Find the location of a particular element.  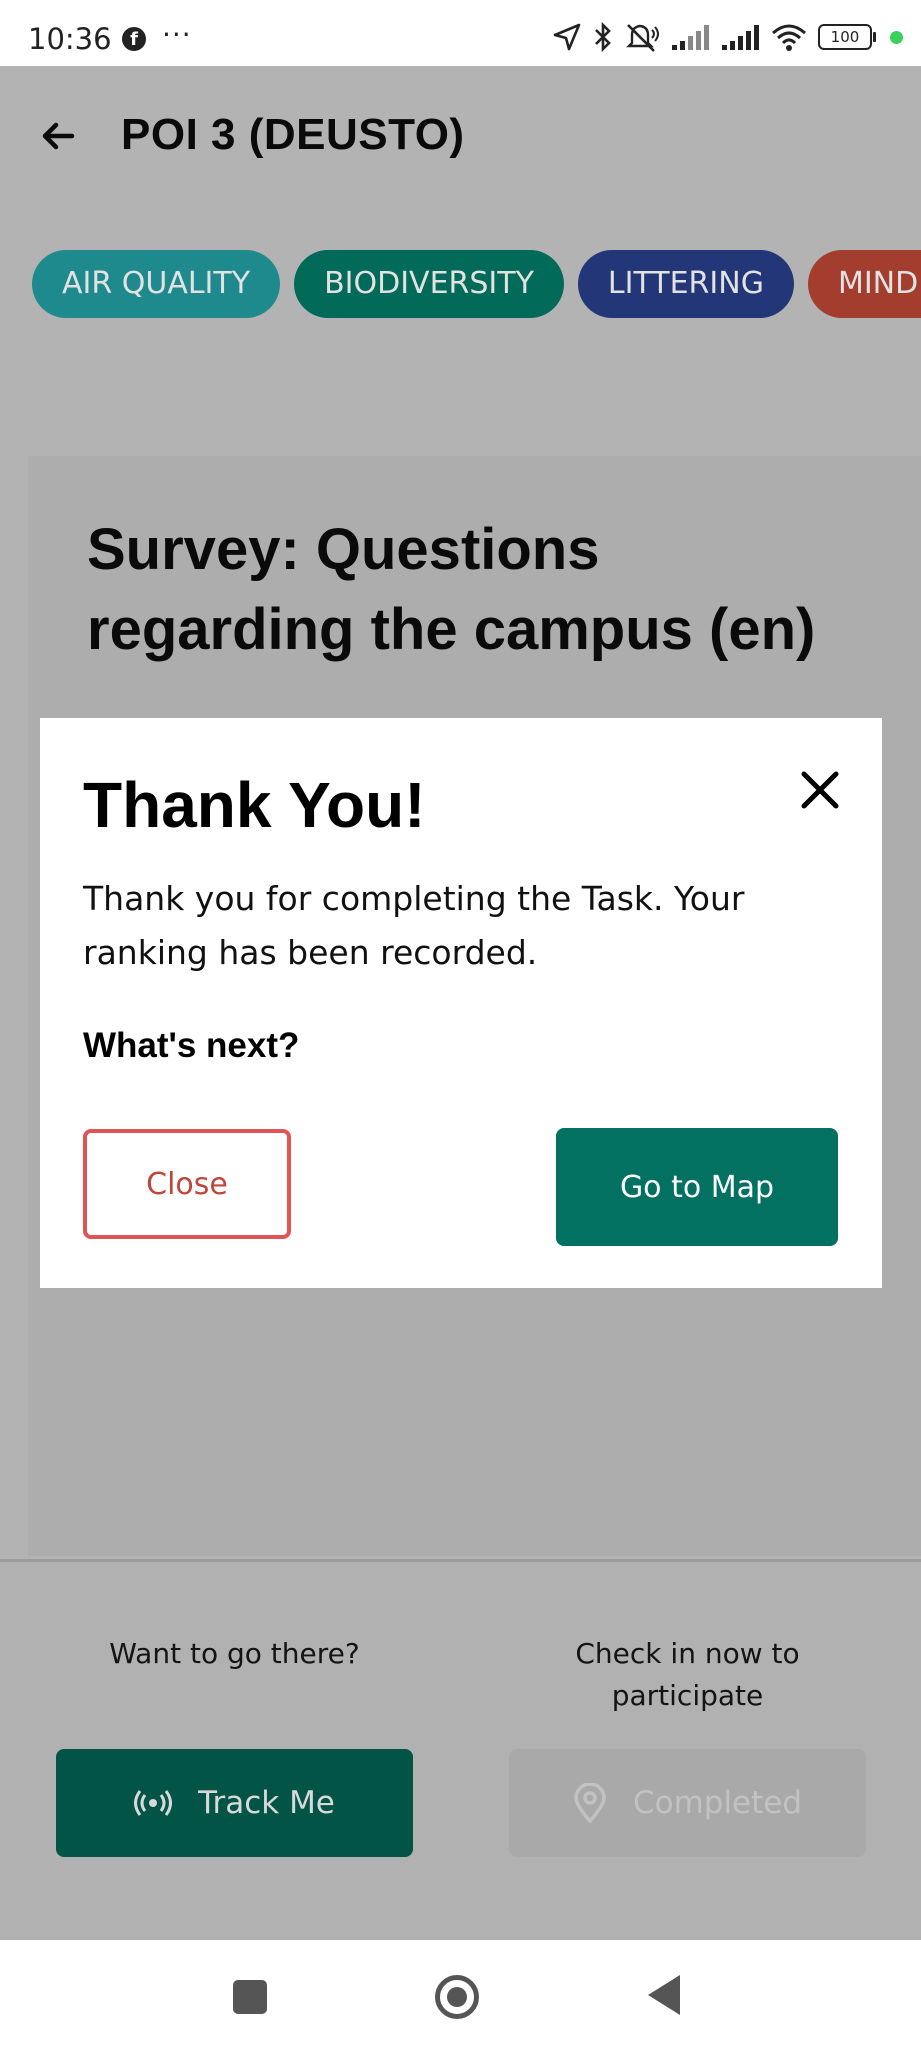

facebook-icon: f is located at coordinates (134, 39).